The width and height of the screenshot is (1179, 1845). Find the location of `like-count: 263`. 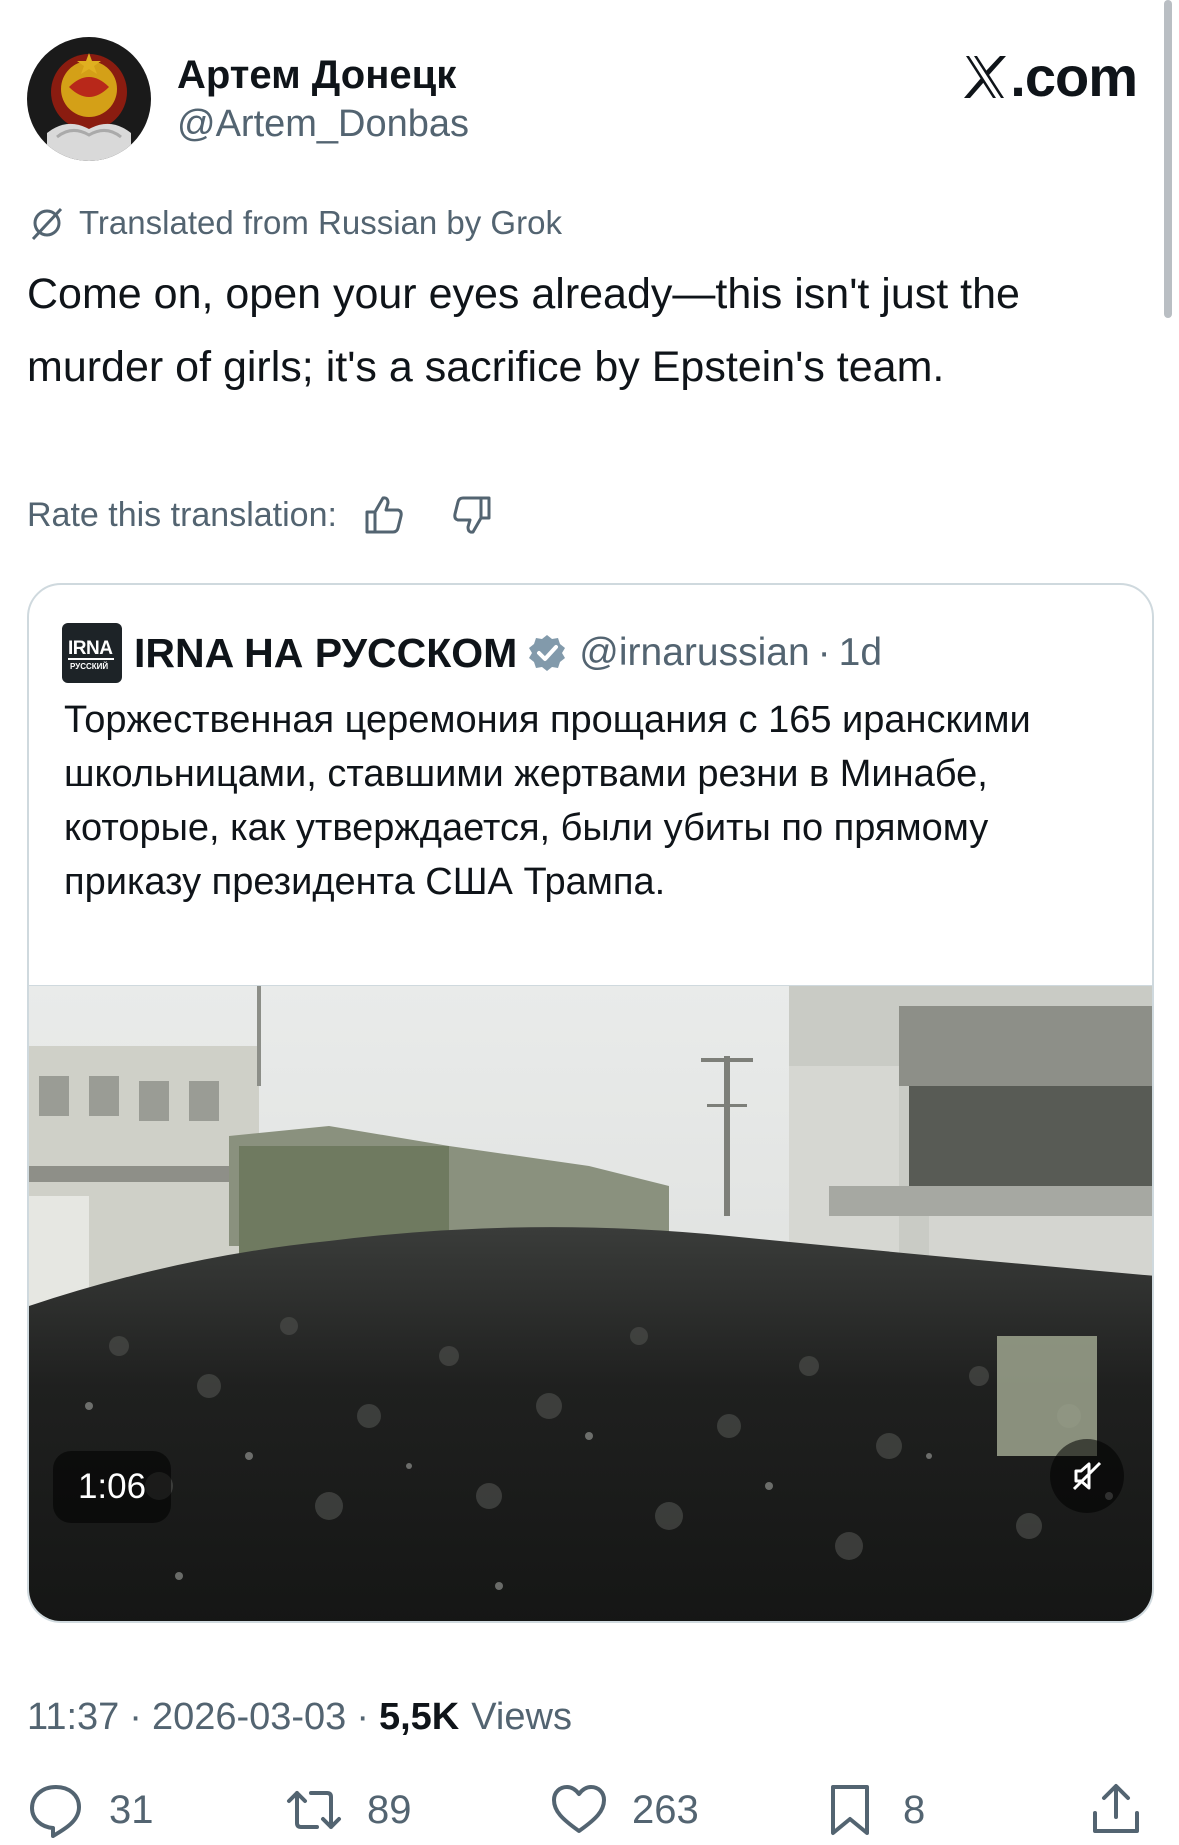

like-count: 263 is located at coordinates (665, 1809).